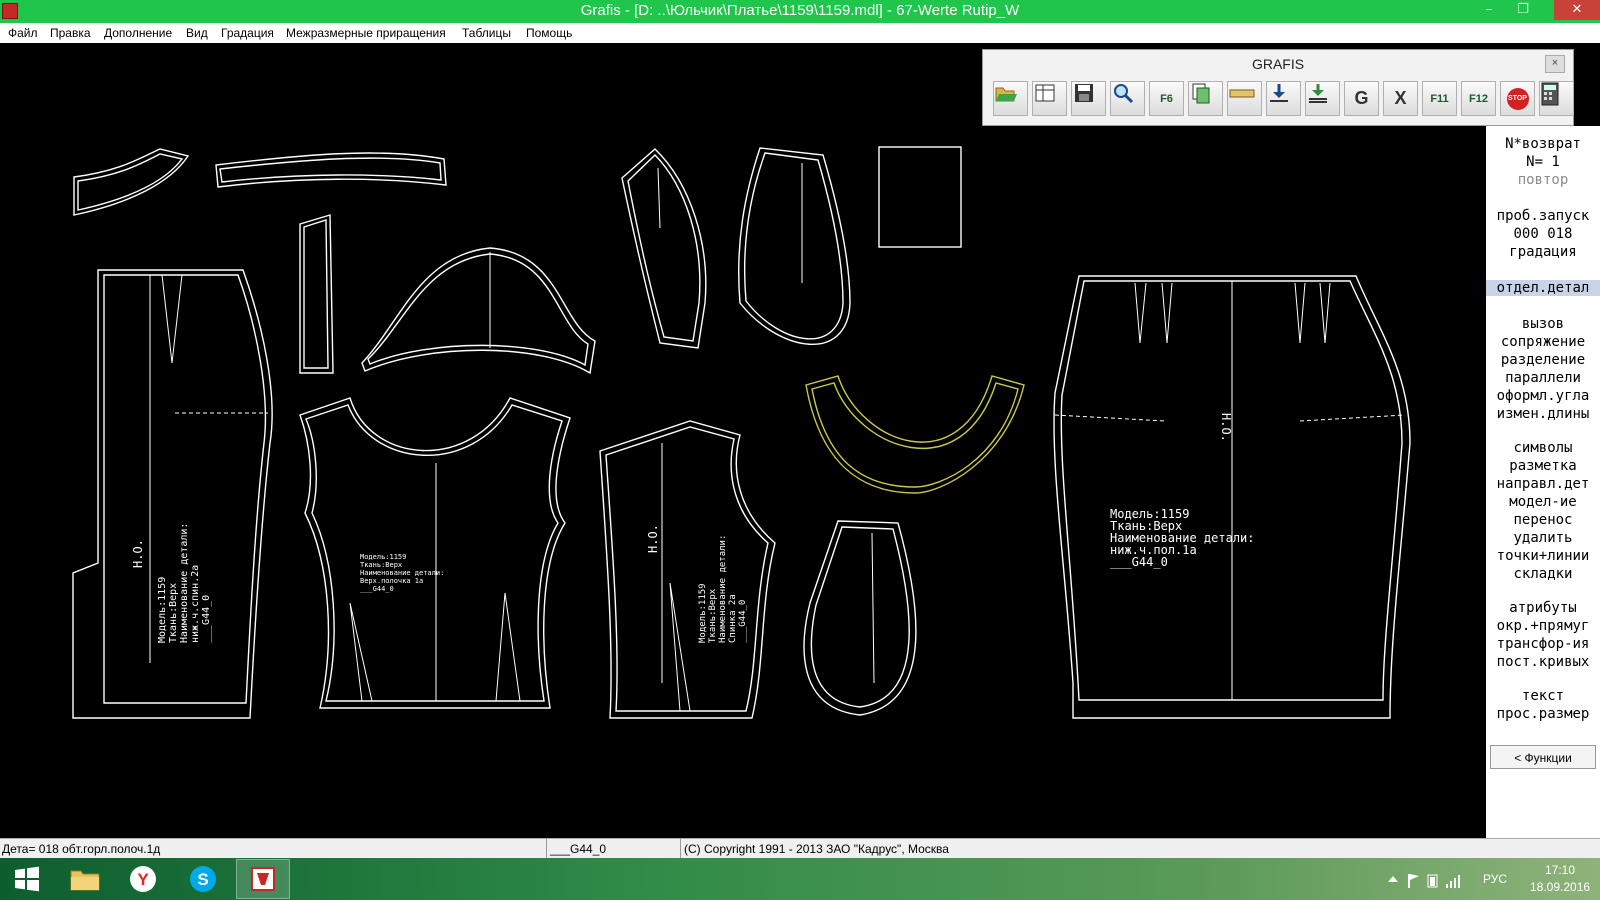 This screenshot has height=900, width=1600. I want to click on zoom-icon, so click(1127, 98).